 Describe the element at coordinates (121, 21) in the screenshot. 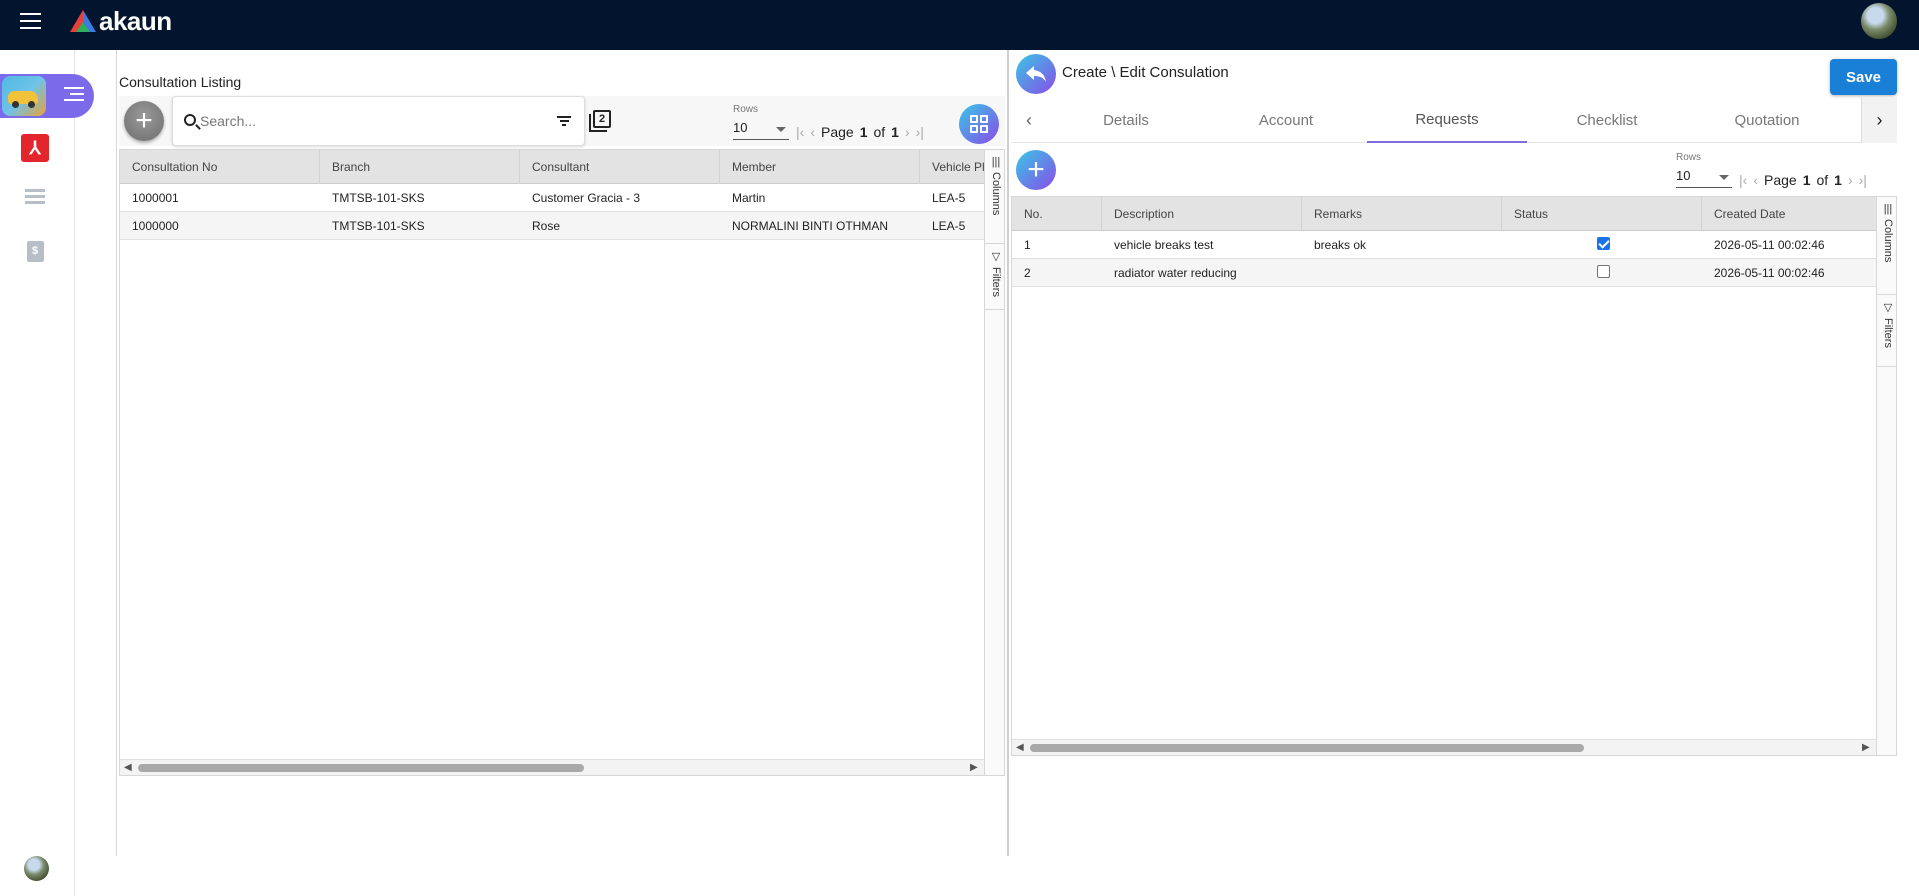

I see `app-logo: akaun` at that location.